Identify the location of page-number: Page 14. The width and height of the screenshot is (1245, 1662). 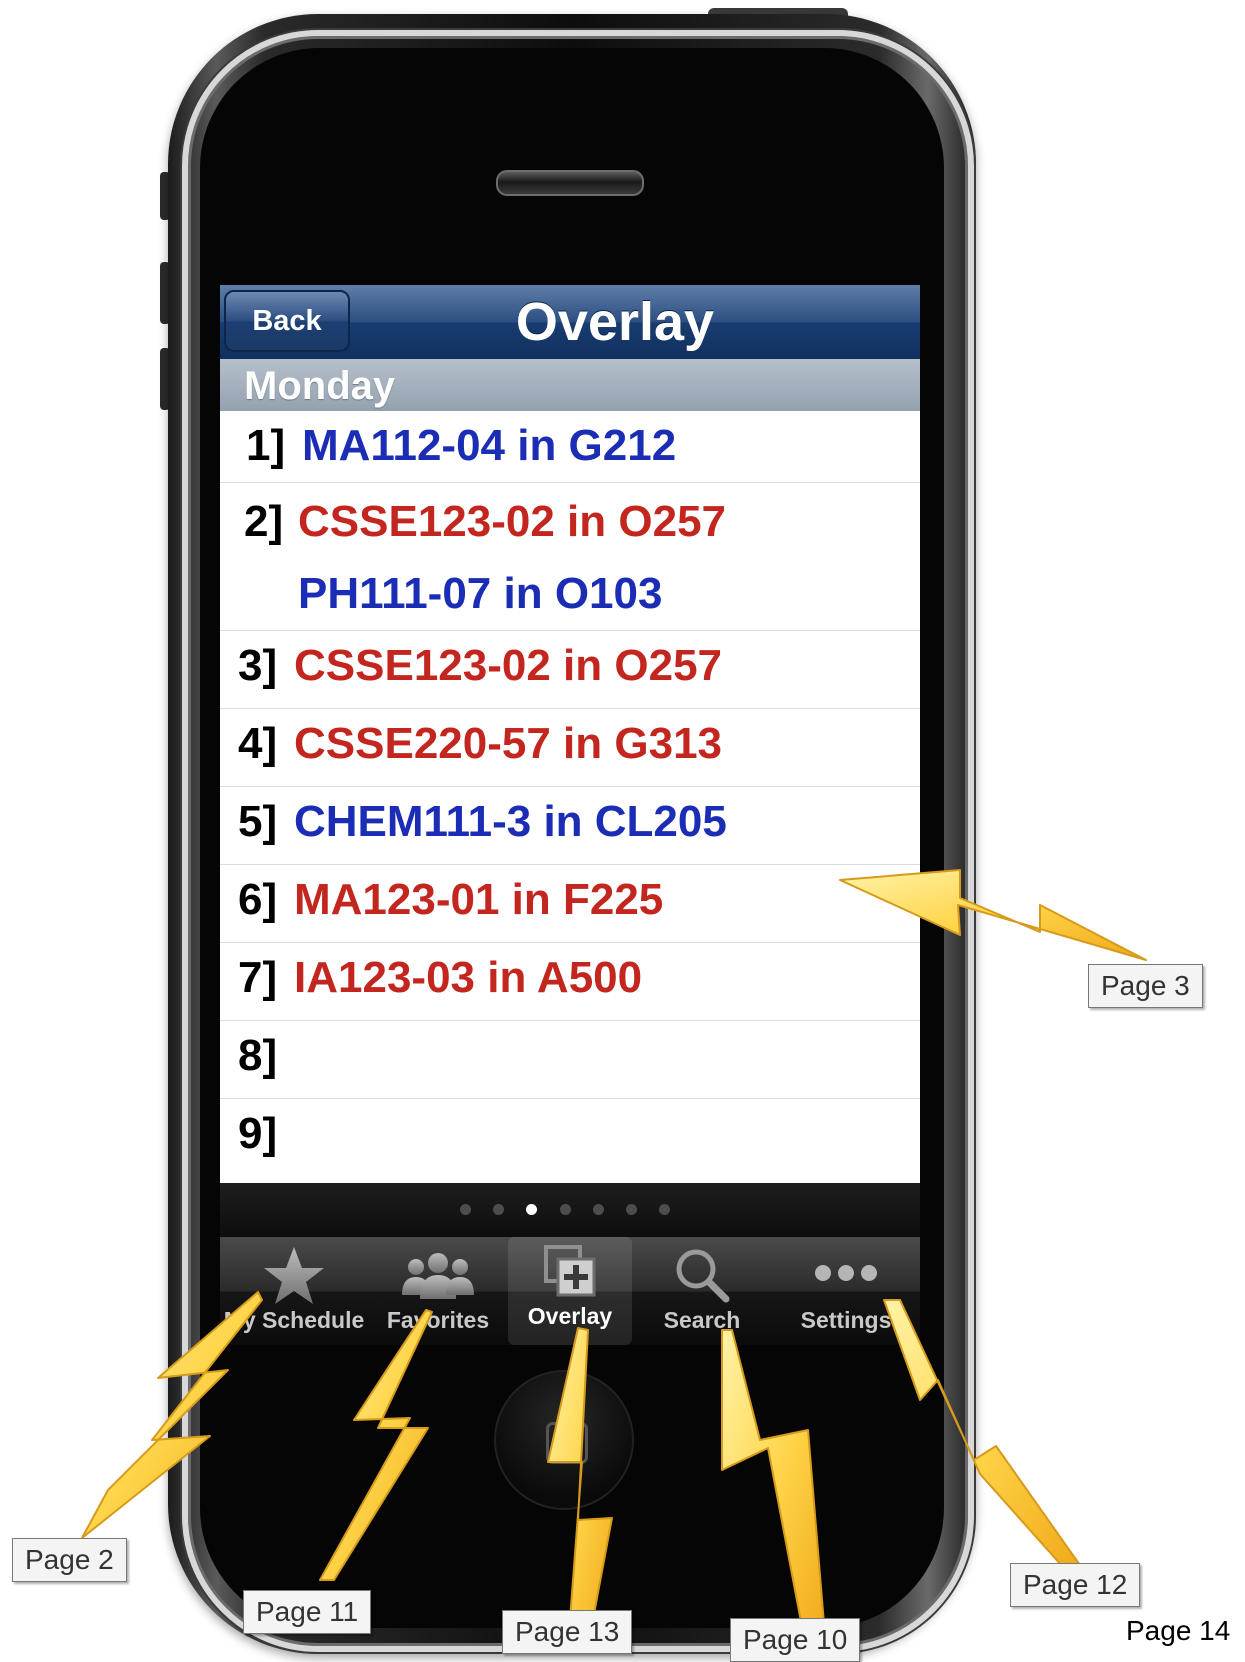
(1178, 1630).